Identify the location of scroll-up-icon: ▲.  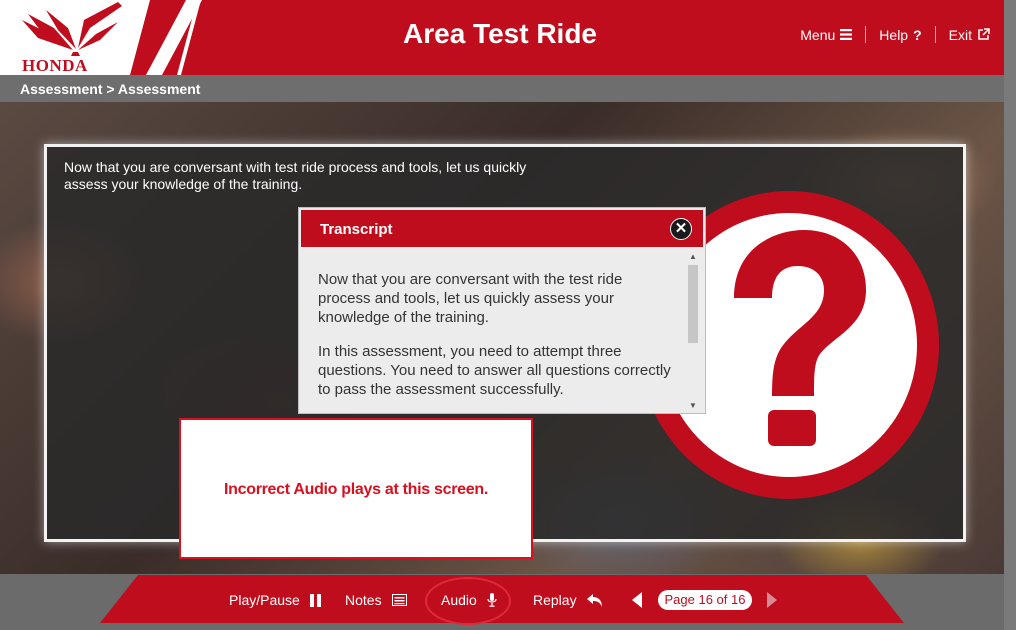
(693, 257).